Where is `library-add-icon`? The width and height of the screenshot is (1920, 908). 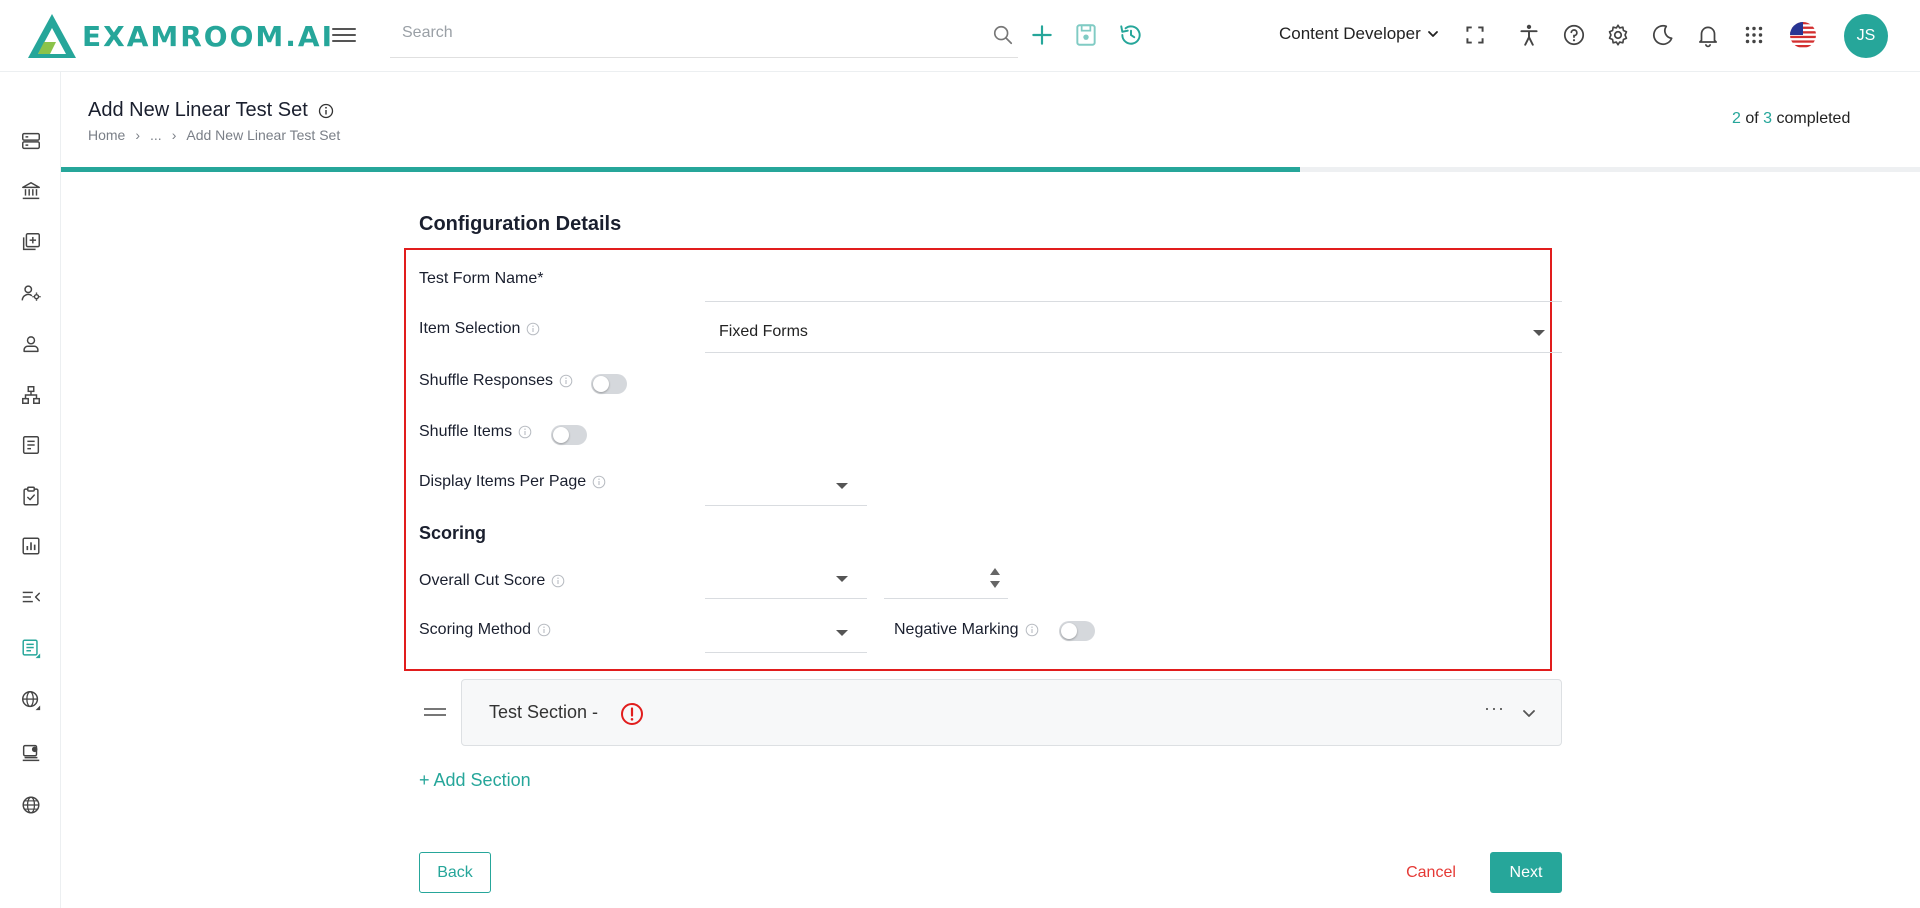
library-add-icon is located at coordinates (31, 242).